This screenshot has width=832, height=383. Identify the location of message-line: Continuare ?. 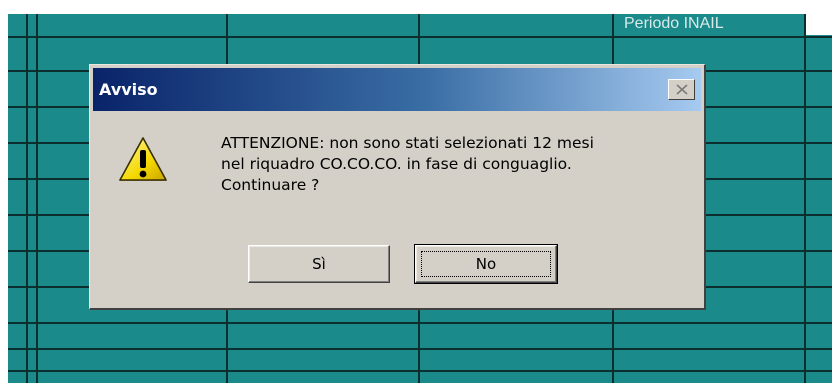
(270, 185).